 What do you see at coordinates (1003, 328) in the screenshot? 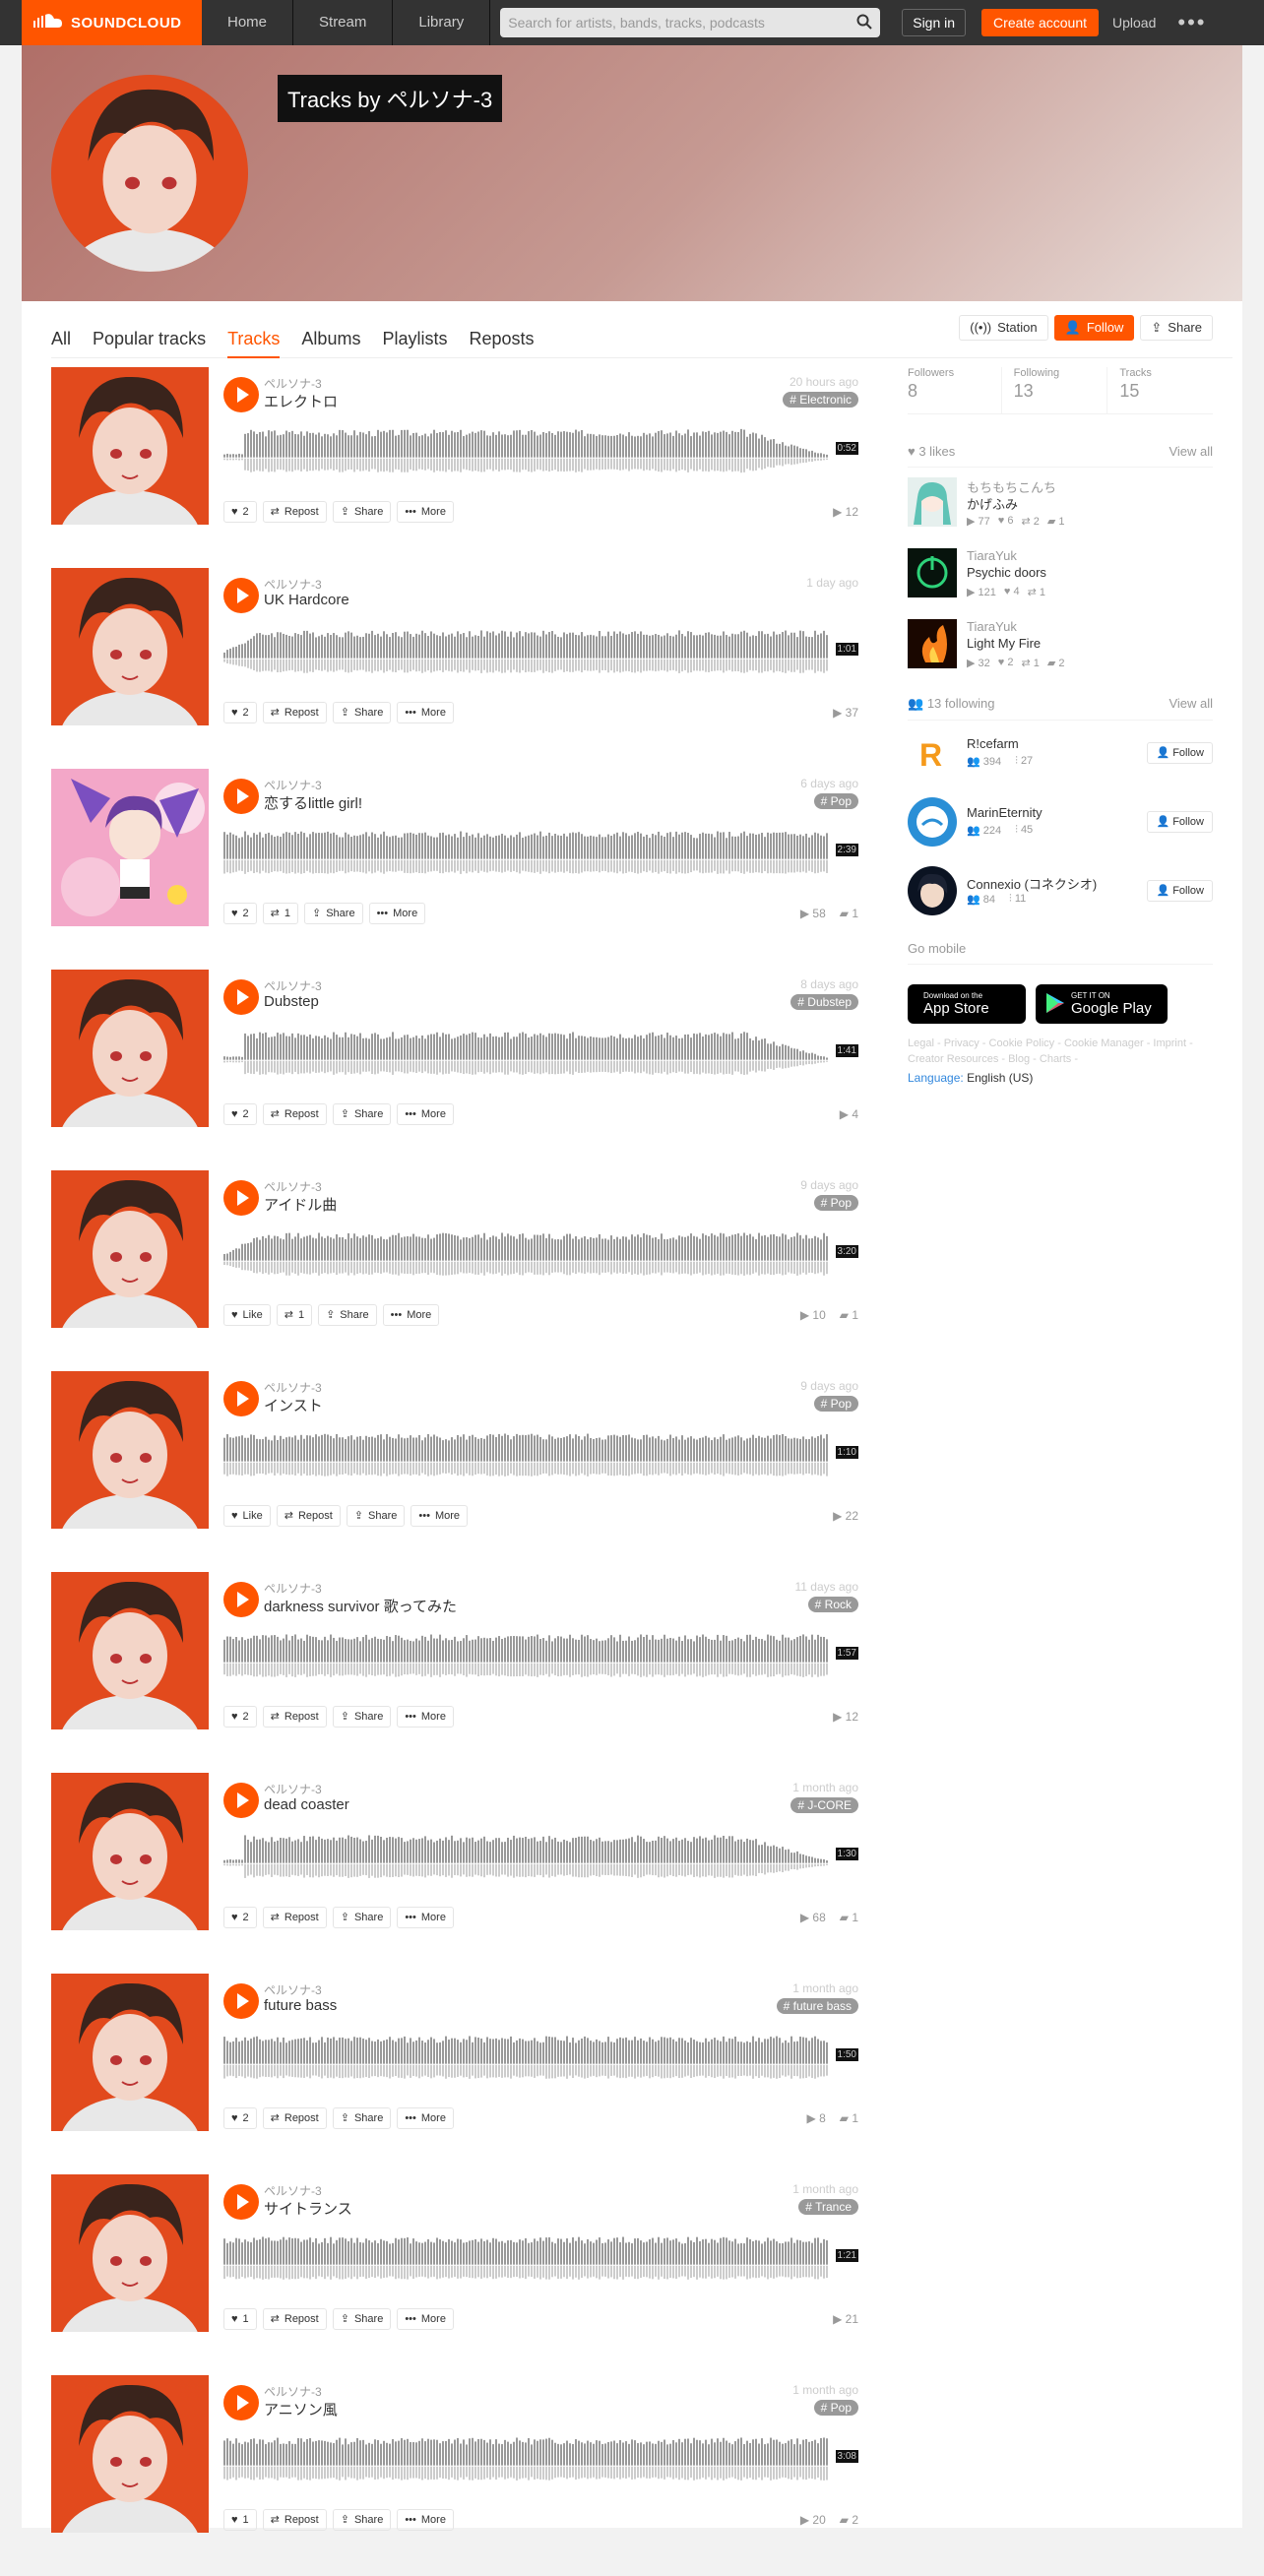
I see `station-button: ((•))Station` at bounding box center [1003, 328].